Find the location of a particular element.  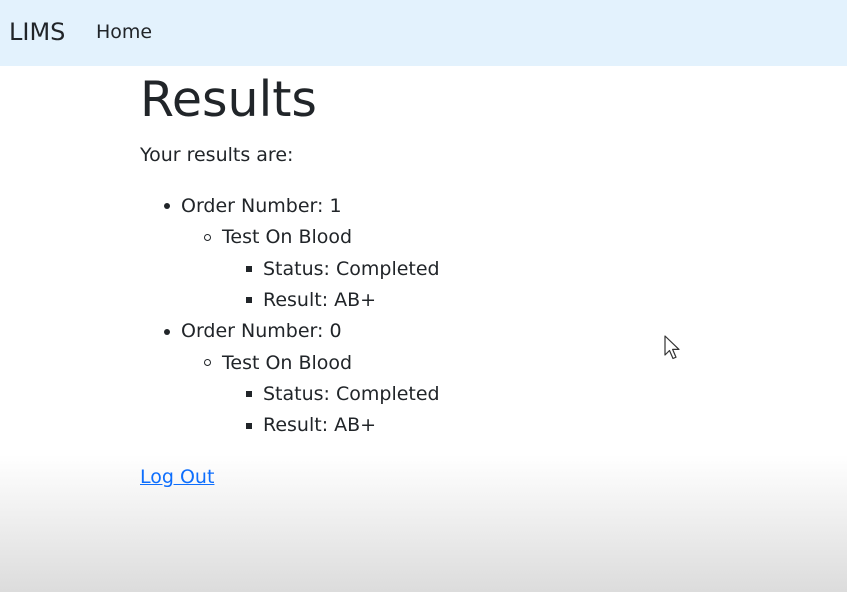

order-number-label: Order Number: 1 is located at coordinates (261, 206).